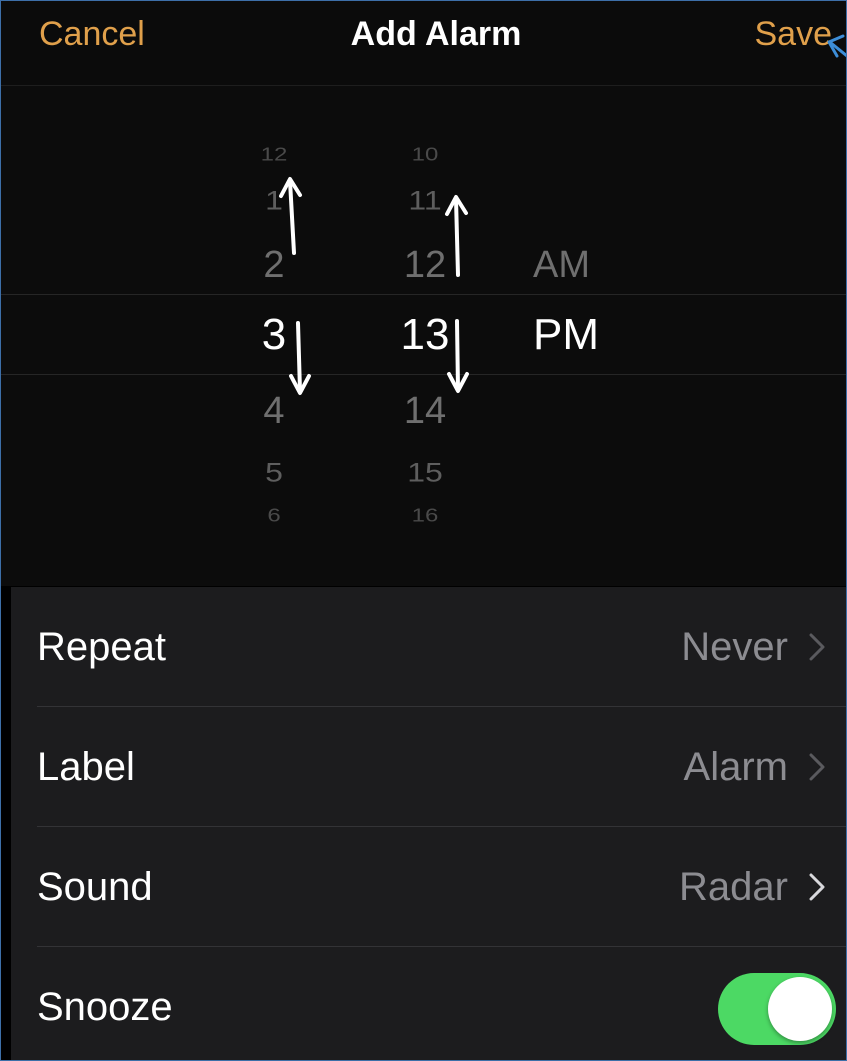 The image size is (847, 1061). Describe the element at coordinates (425, 471) in the screenshot. I see `minute-option: 15` at that location.